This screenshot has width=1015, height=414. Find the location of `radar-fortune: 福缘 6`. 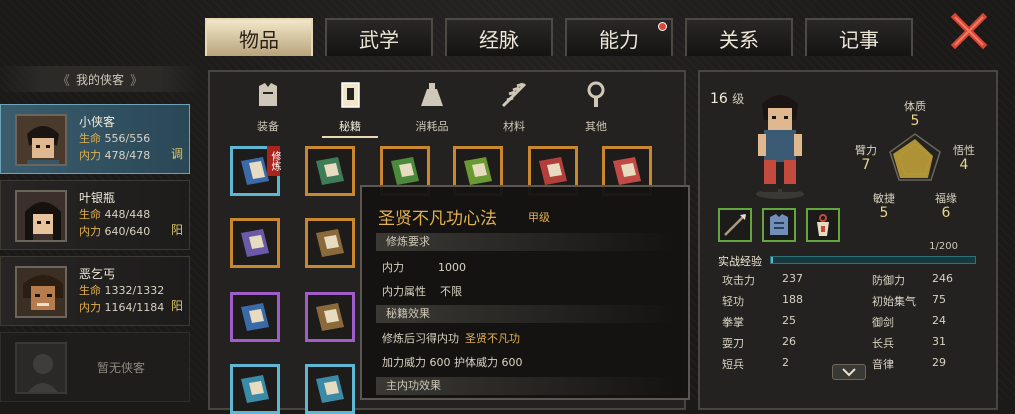

radar-fortune: 福缘 6 is located at coordinates (946, 206).